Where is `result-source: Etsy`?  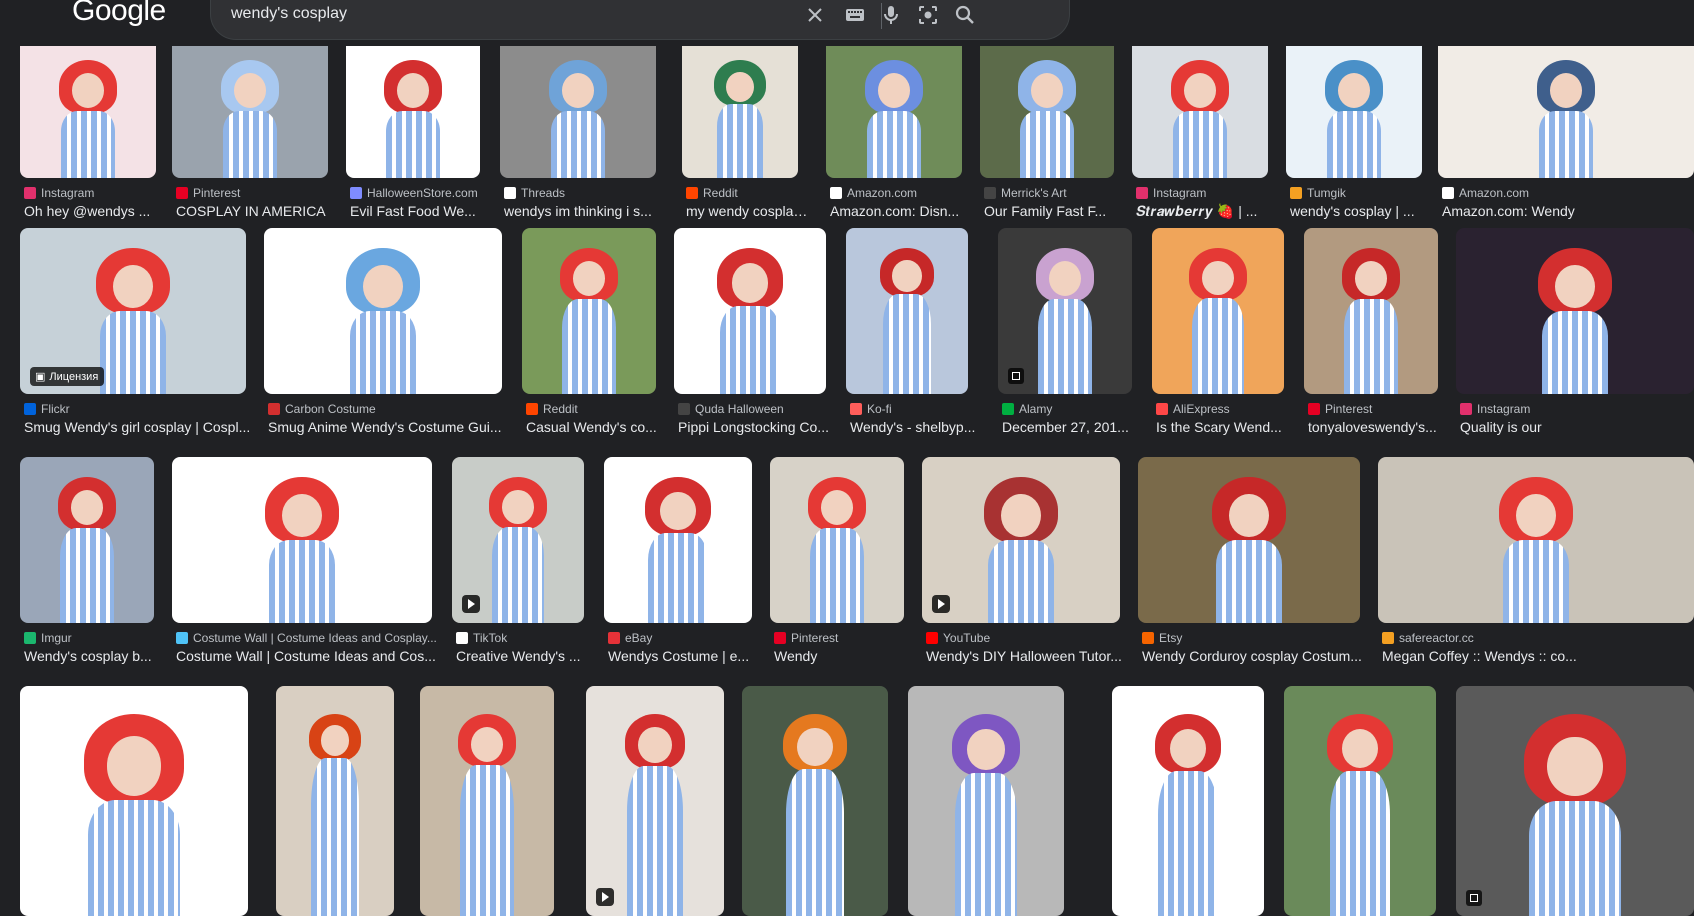 result-source: Etsy is located at coordinates (1256, 638).